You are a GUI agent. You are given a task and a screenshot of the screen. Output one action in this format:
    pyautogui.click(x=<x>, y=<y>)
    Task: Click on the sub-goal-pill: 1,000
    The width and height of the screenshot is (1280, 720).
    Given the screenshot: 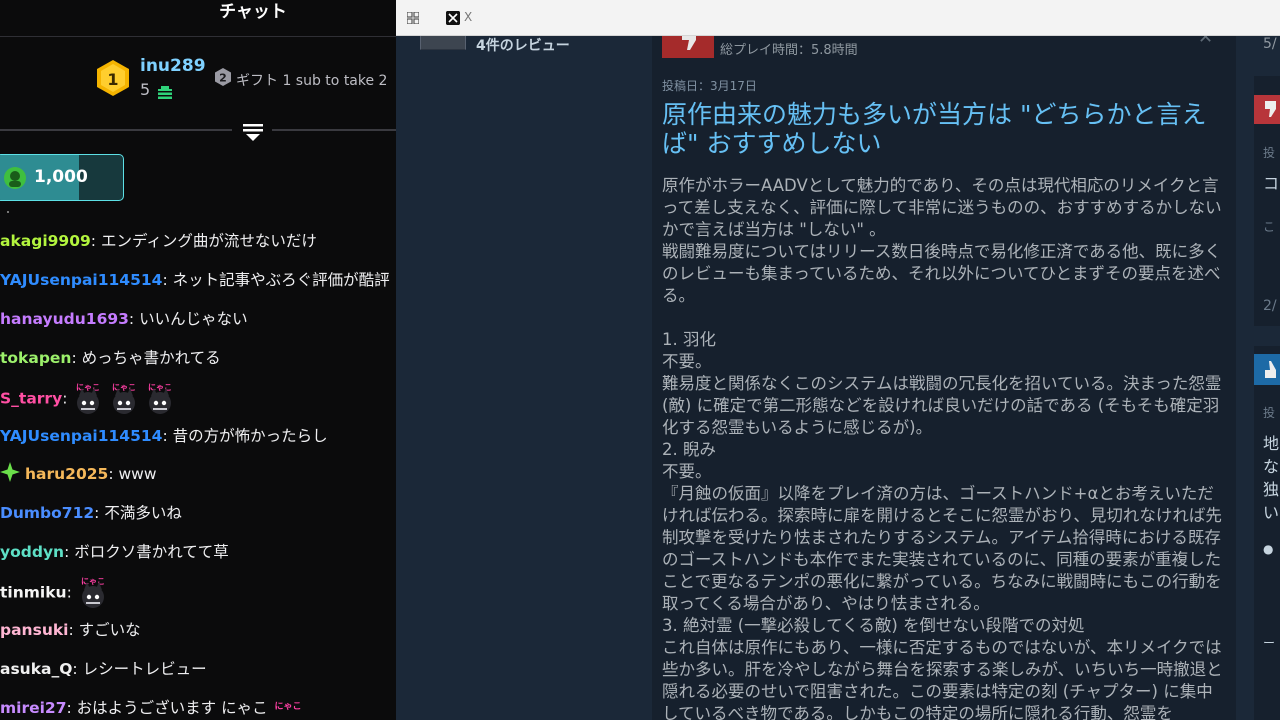 What is the action you would take?
    pyautogui.click(x=62, y=177)
    